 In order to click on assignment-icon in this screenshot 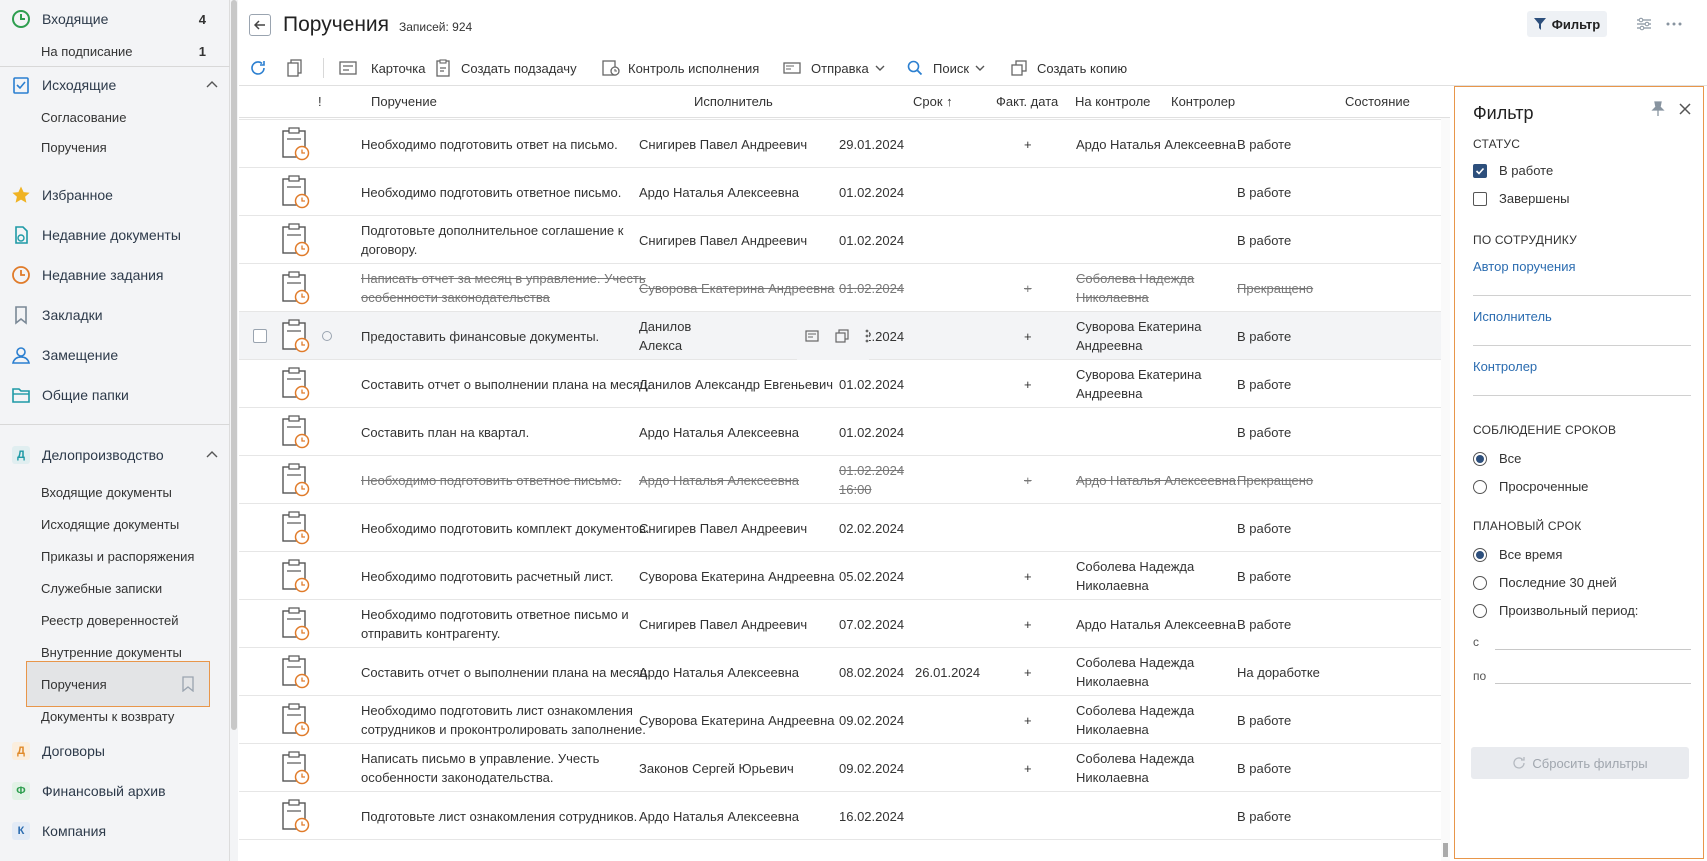, I will do `click(296, 336)`.